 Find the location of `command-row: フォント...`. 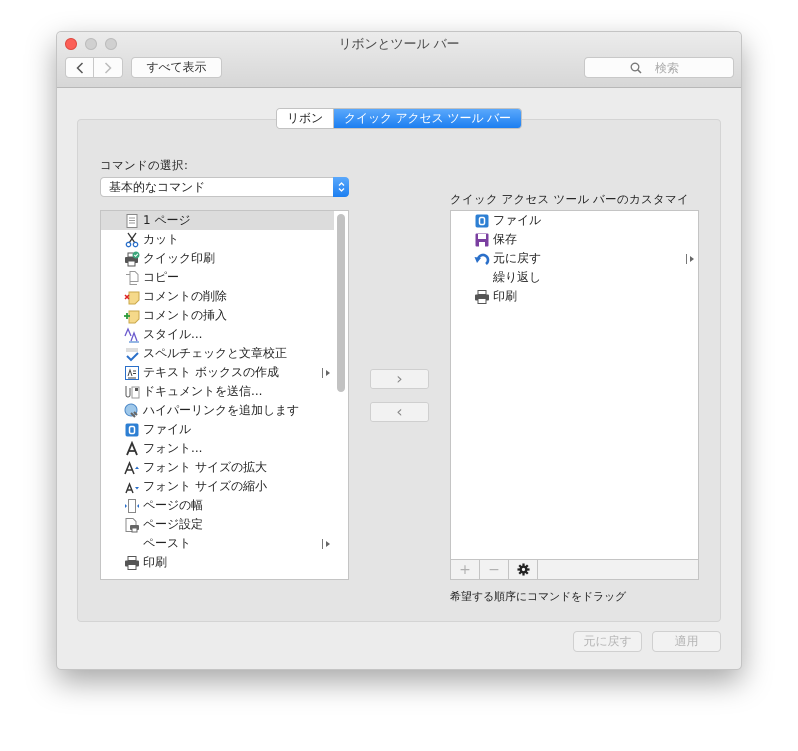

command-row: フォント... is located at coordinates (217, 448).